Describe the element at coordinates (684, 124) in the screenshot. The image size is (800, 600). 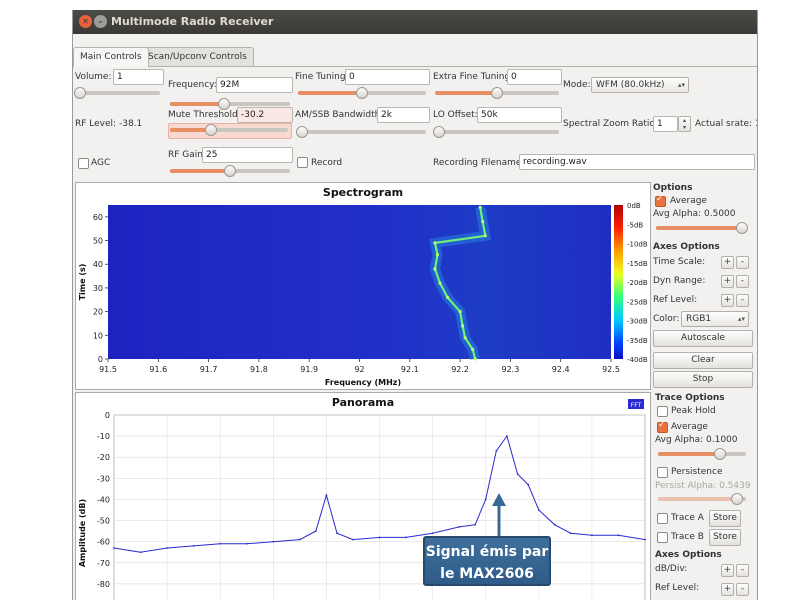
I see `spinner-arrows-icon: ▴ ▾` at that location.